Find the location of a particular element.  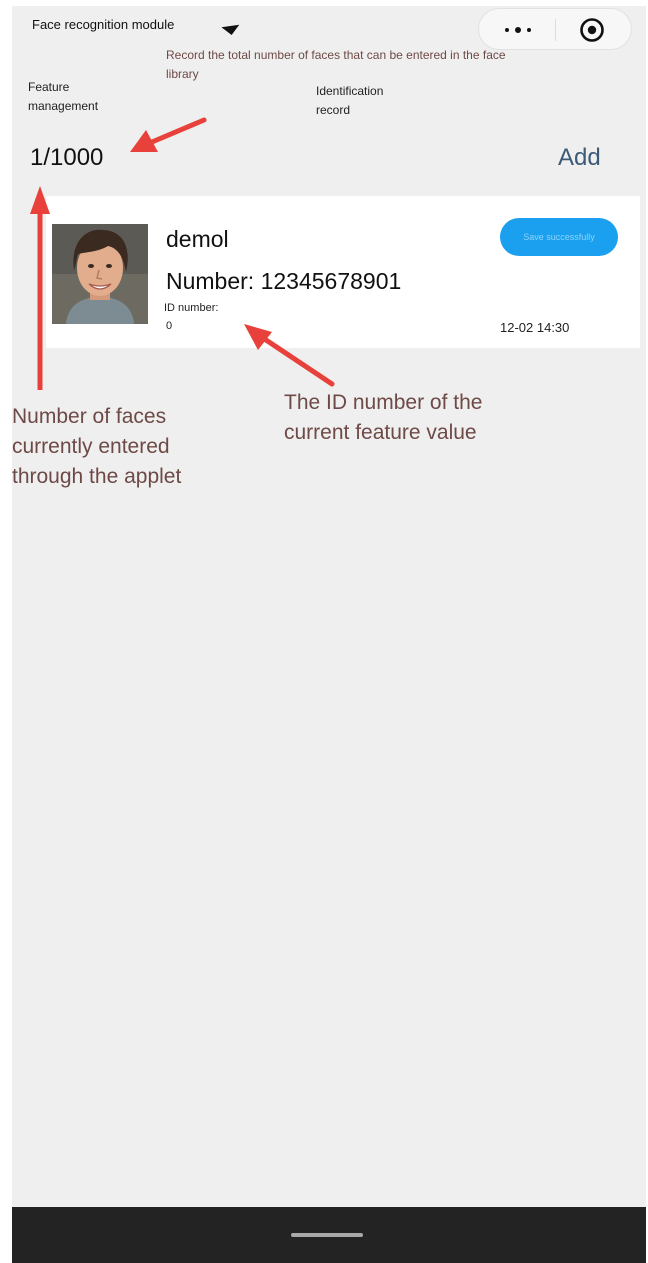

save-status-button: Save successfully is located at coordinates (559, 237).